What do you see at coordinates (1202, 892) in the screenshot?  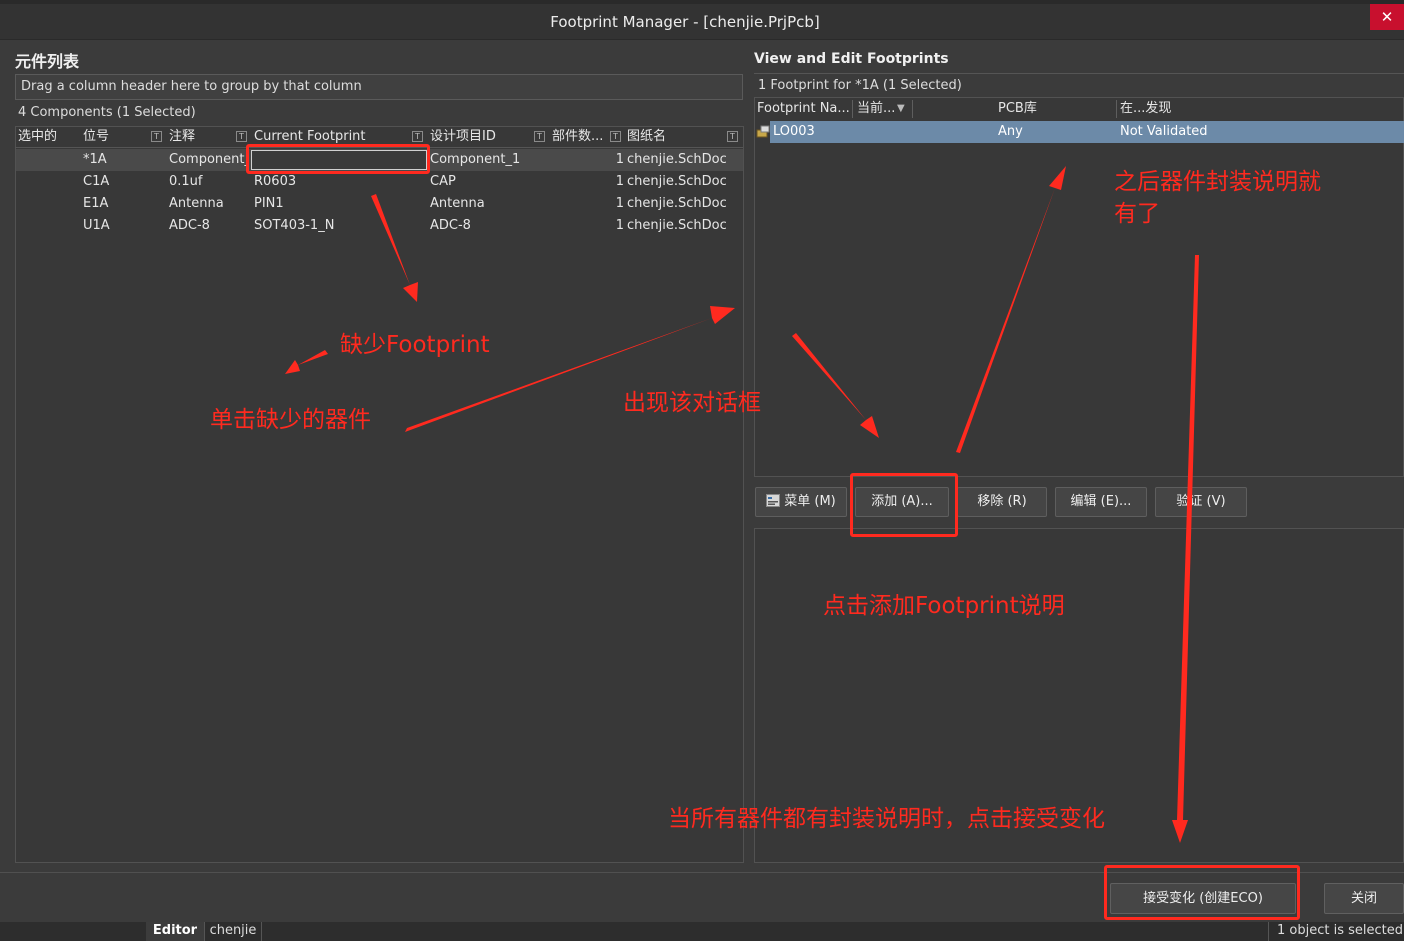 I see `annotation-box-accept-button` at bounding box center [1202, 892].